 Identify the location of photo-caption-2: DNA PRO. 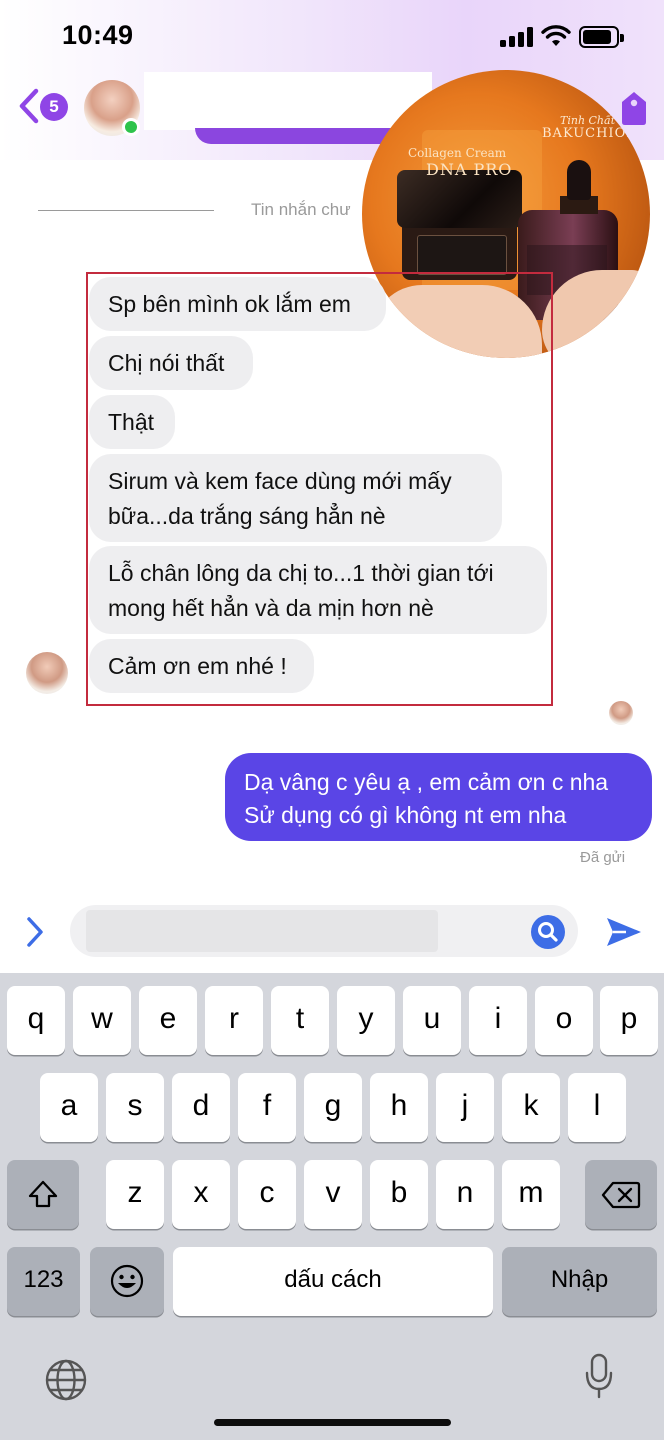
(469, 169).